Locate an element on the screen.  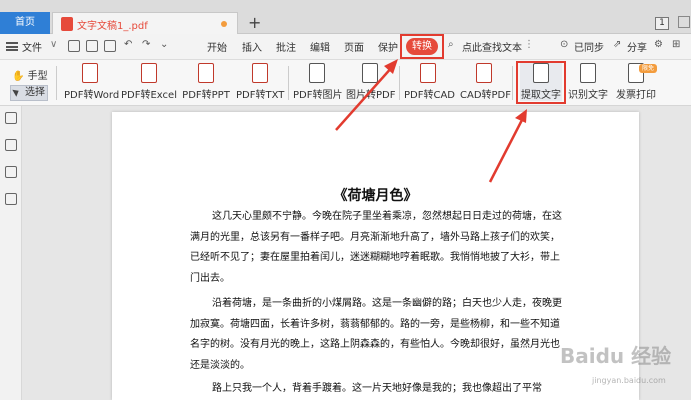
tab-document: 文字文稿1_.pdf is located at coordinates (145, 23).